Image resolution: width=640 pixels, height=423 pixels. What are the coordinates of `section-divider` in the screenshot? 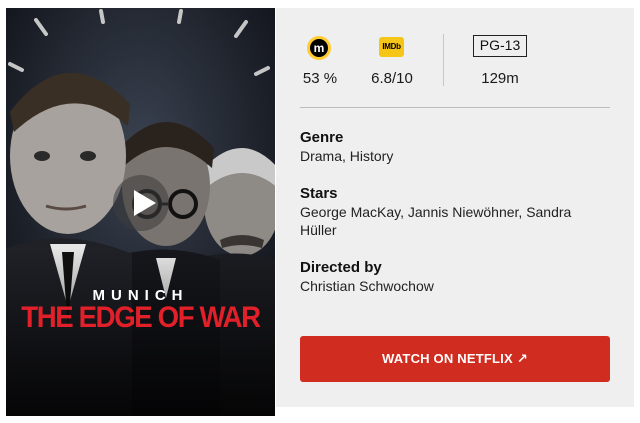 It's located at (455, 107).